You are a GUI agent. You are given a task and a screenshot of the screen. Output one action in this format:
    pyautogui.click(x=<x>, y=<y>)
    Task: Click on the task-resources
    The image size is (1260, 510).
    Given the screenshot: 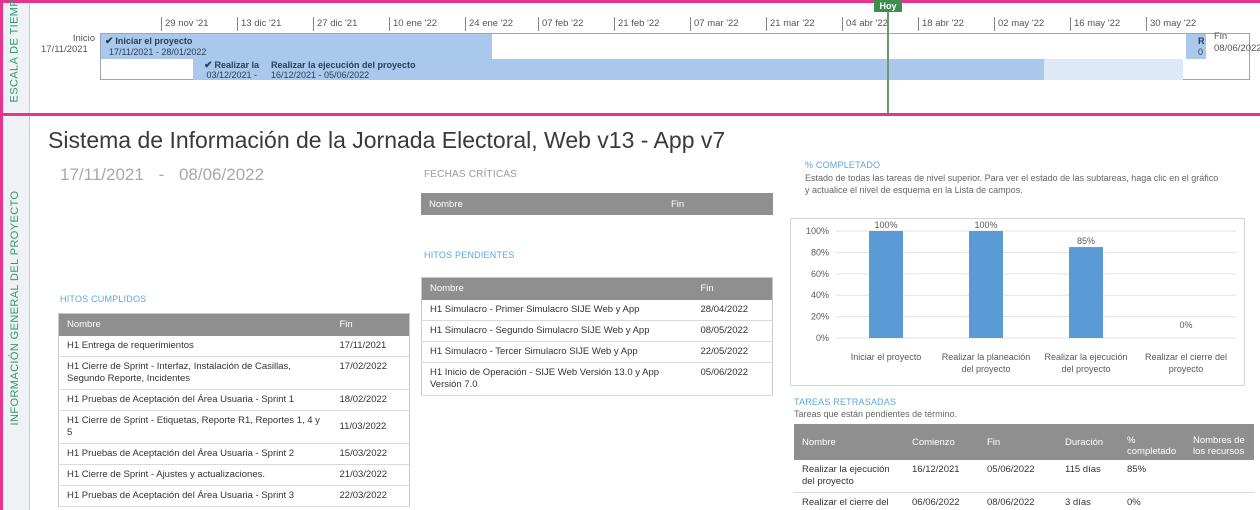 What is the action you would take?
    pyautogui.click(x=1219, y=476)
    